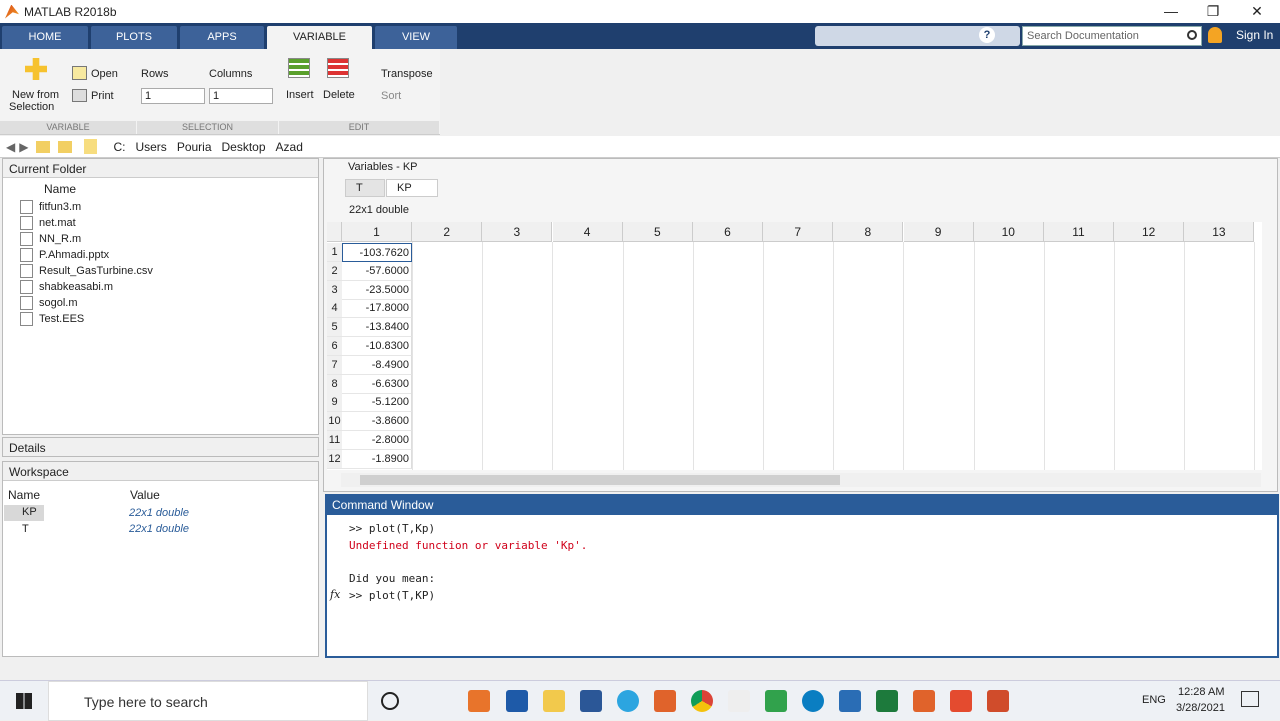  What do you see at coordinates (45, 37) in the screenshot?
I see `tab-home: HOME` at bounding box center [45, 37].